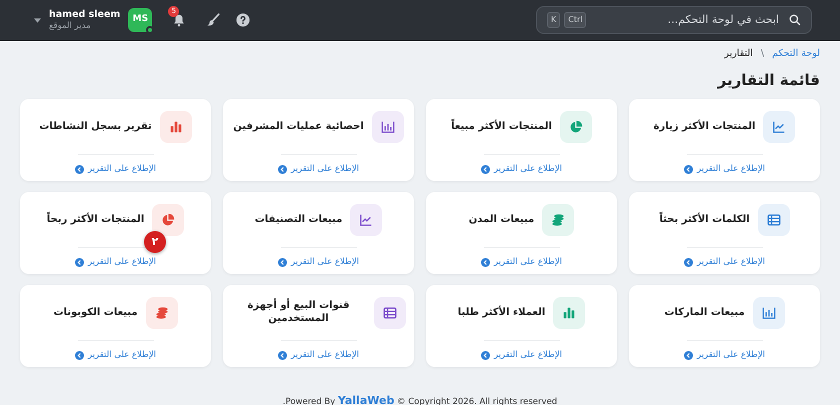 This screenshot has height=405, width=840. I want to click on brand-link: YallaWeb, so click(366, 398).